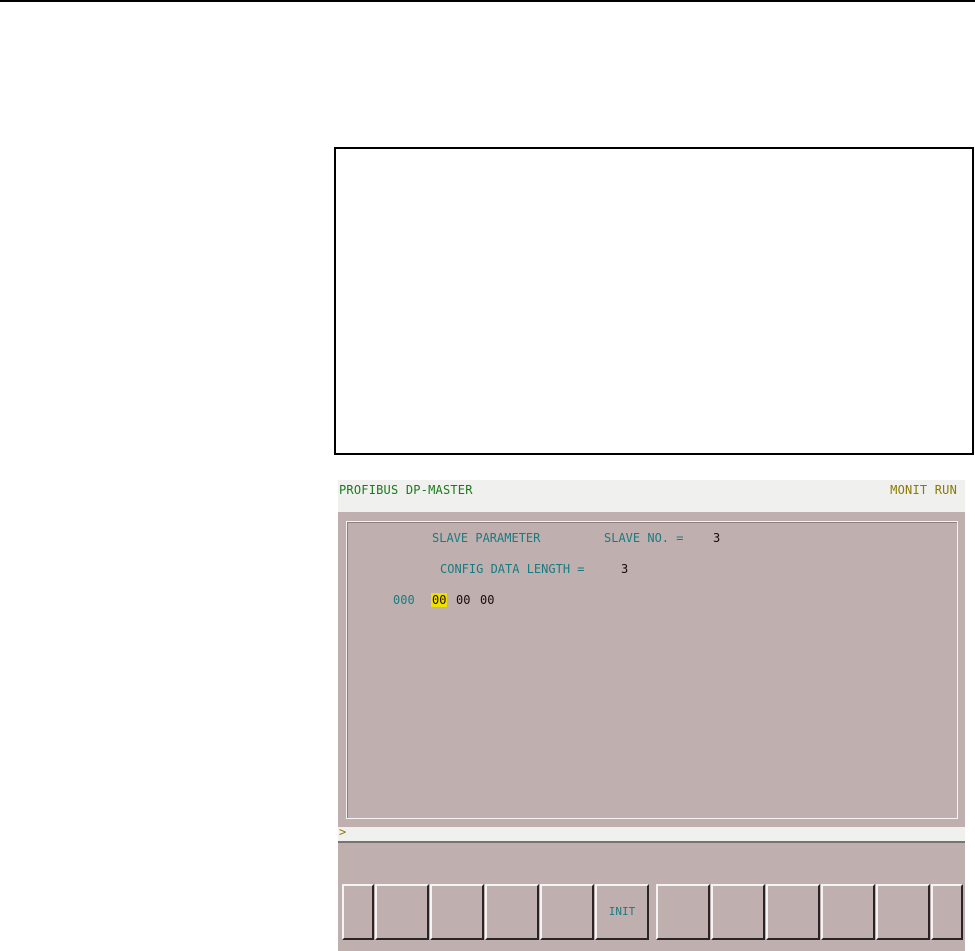 Image resolution: width=975 pixels, height=951 pixels. I want to click on config-length-value: 3, so click(625, 569).